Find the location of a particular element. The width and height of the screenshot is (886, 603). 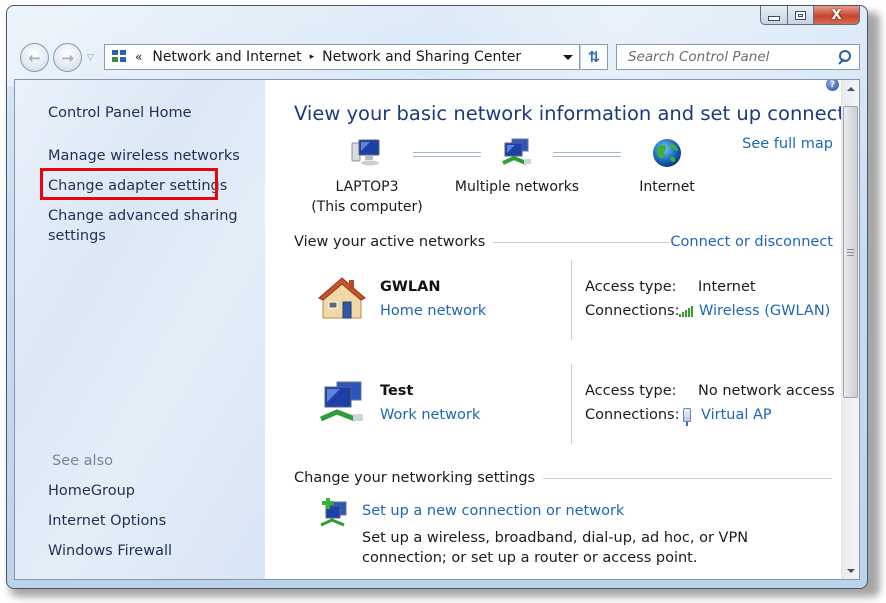

network-type-link: Work network is located at coordinates (430, 415).